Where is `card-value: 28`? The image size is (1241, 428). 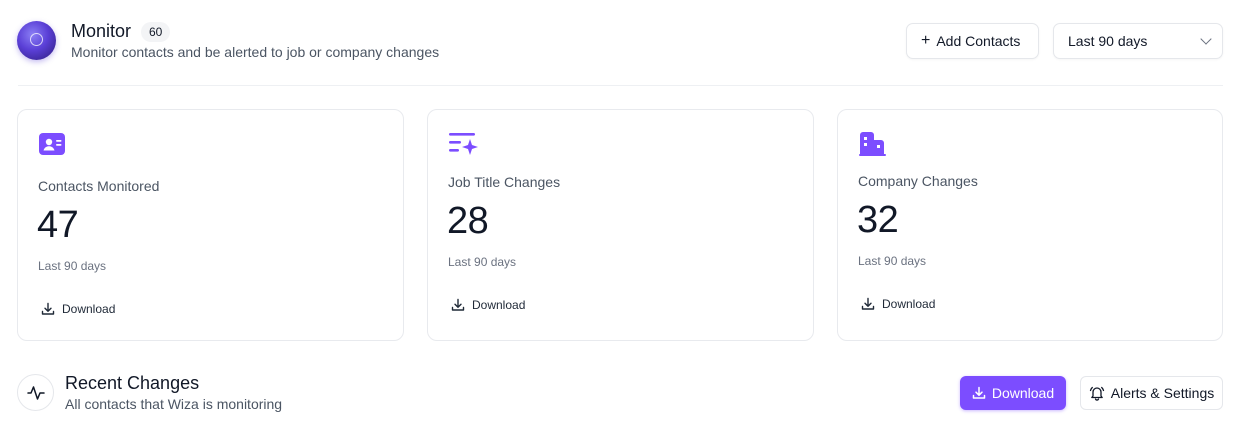
card-value: 28 is located at coordinates (468, 221).